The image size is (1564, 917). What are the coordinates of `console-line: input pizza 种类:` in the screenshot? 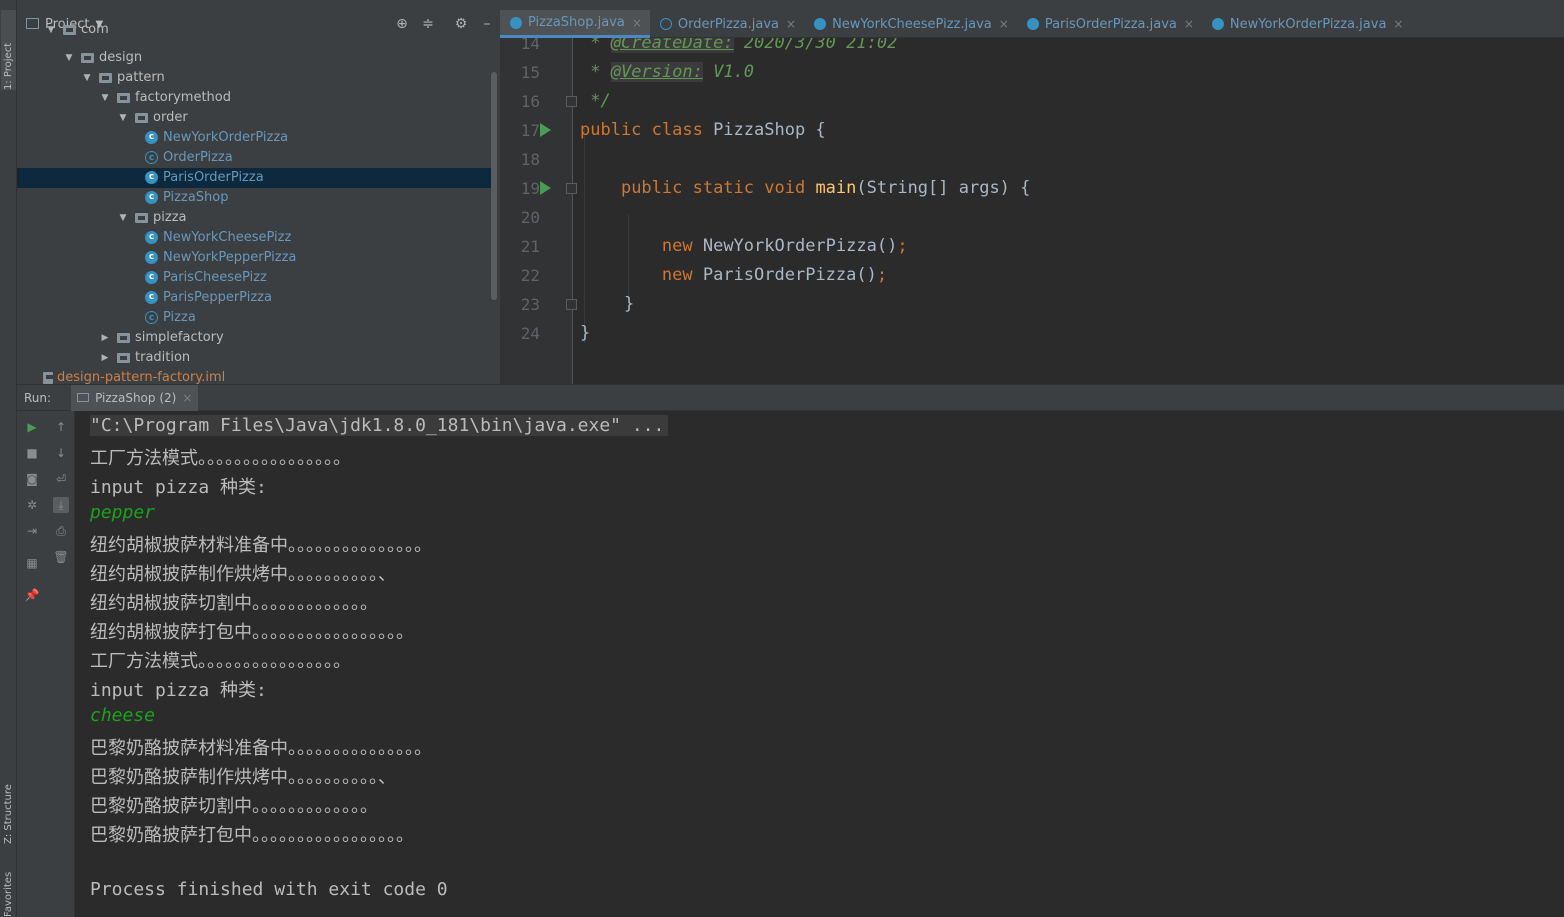 It's located at (178, 690).